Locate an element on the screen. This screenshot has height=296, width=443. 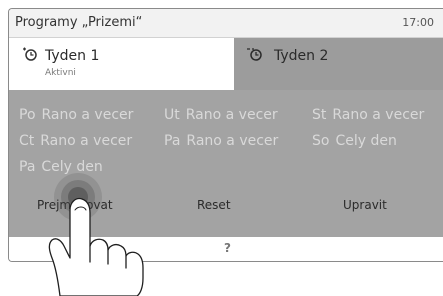
tab-week-1-status: Aktivni is located at coordinates (60, 73).